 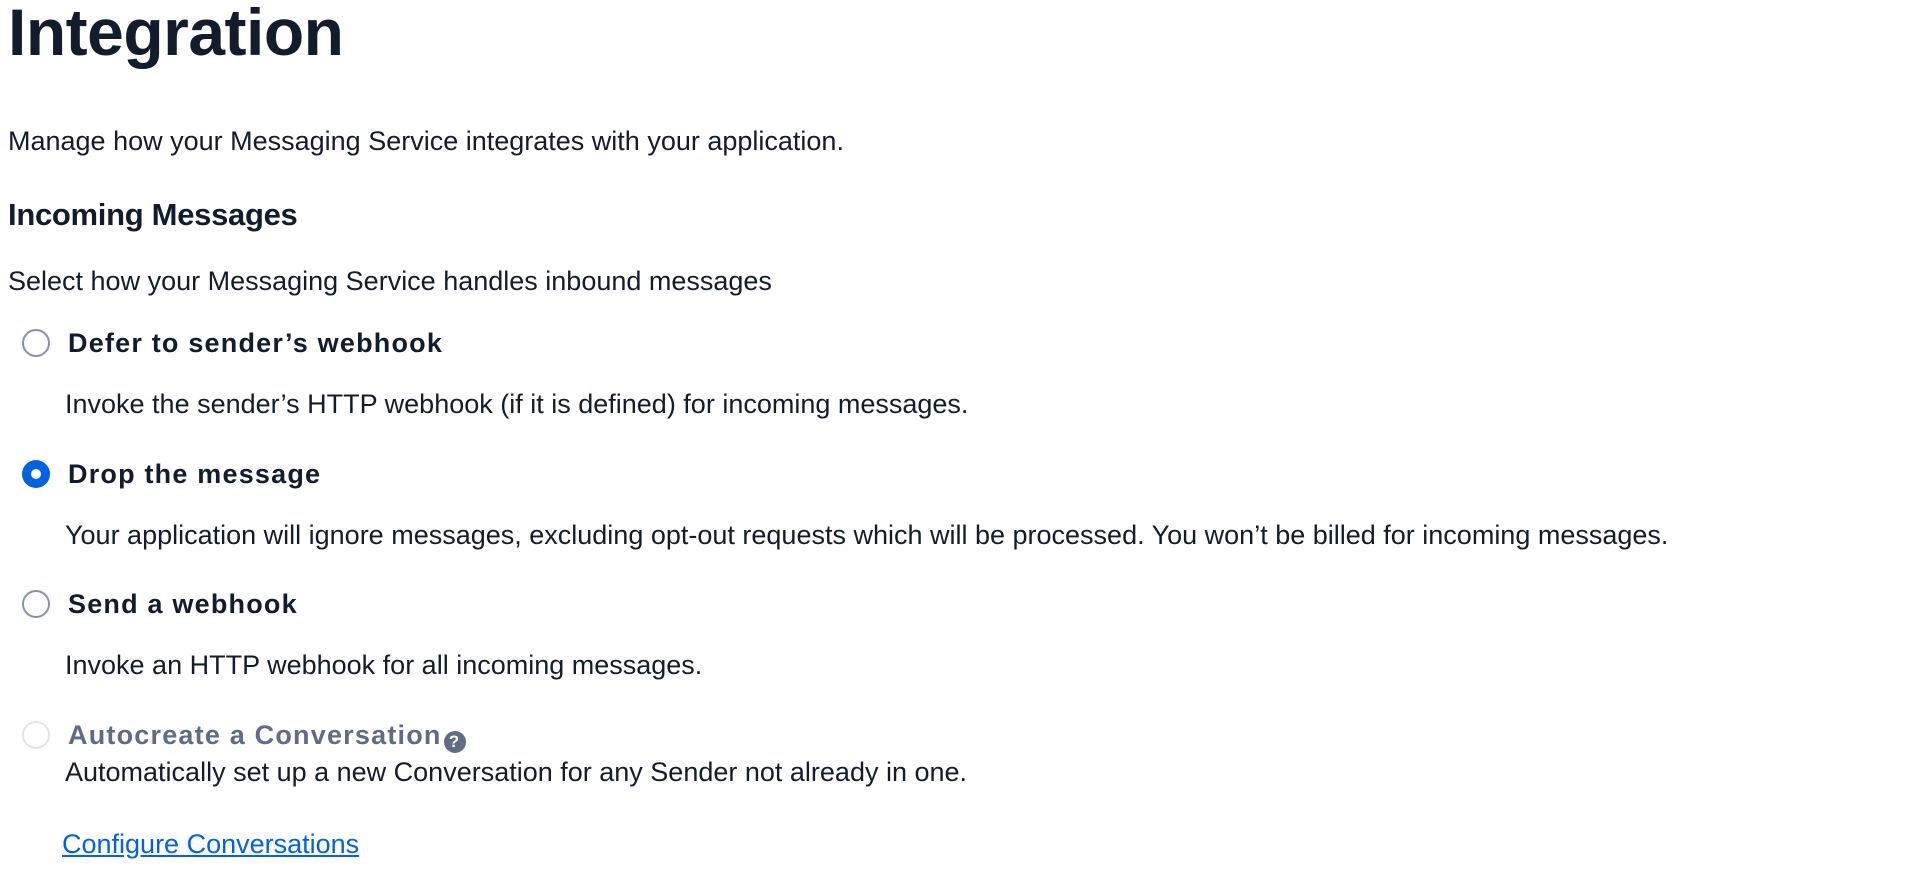 I want to click on question-circle-icon: ?, so click(x=454, y=742).